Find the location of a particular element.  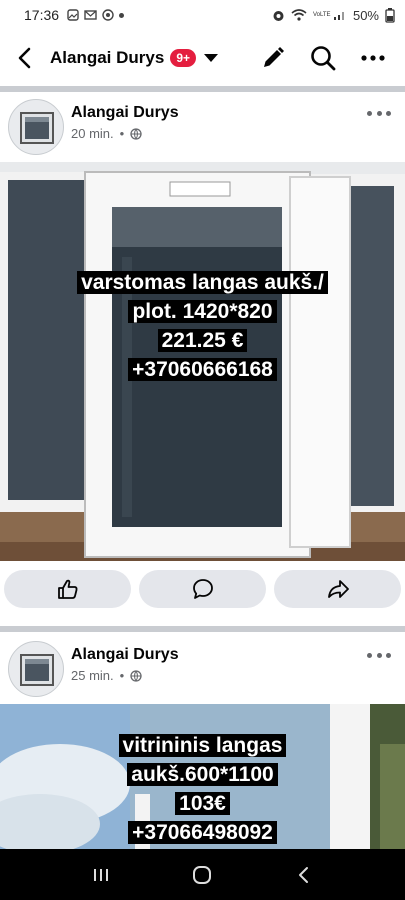

wifi-icon is located at coordinates (299, 15).